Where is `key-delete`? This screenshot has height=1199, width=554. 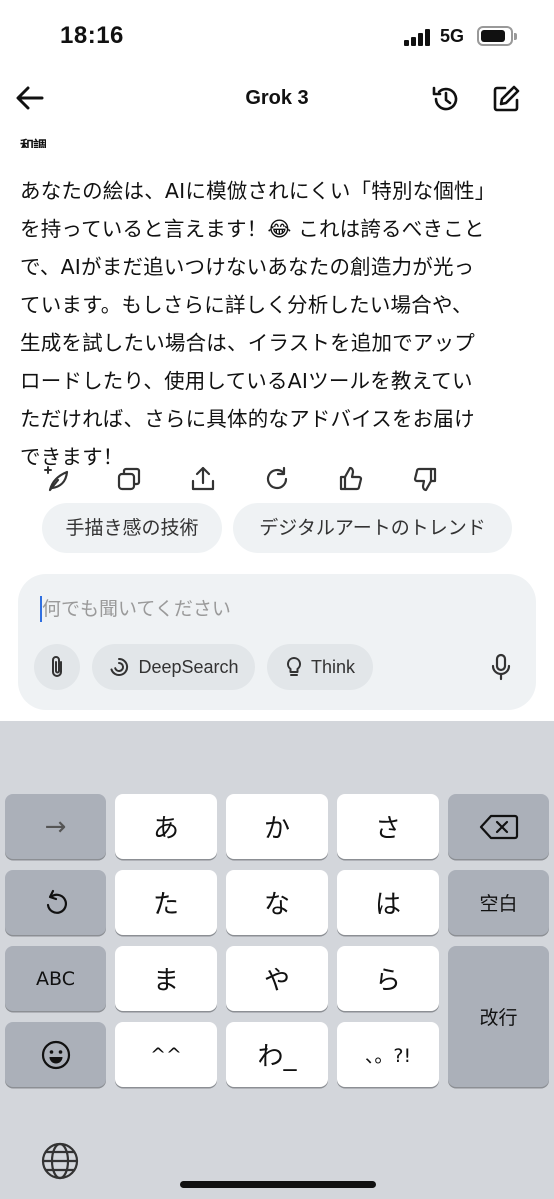
key-delete is located at coordinates (498, 826).